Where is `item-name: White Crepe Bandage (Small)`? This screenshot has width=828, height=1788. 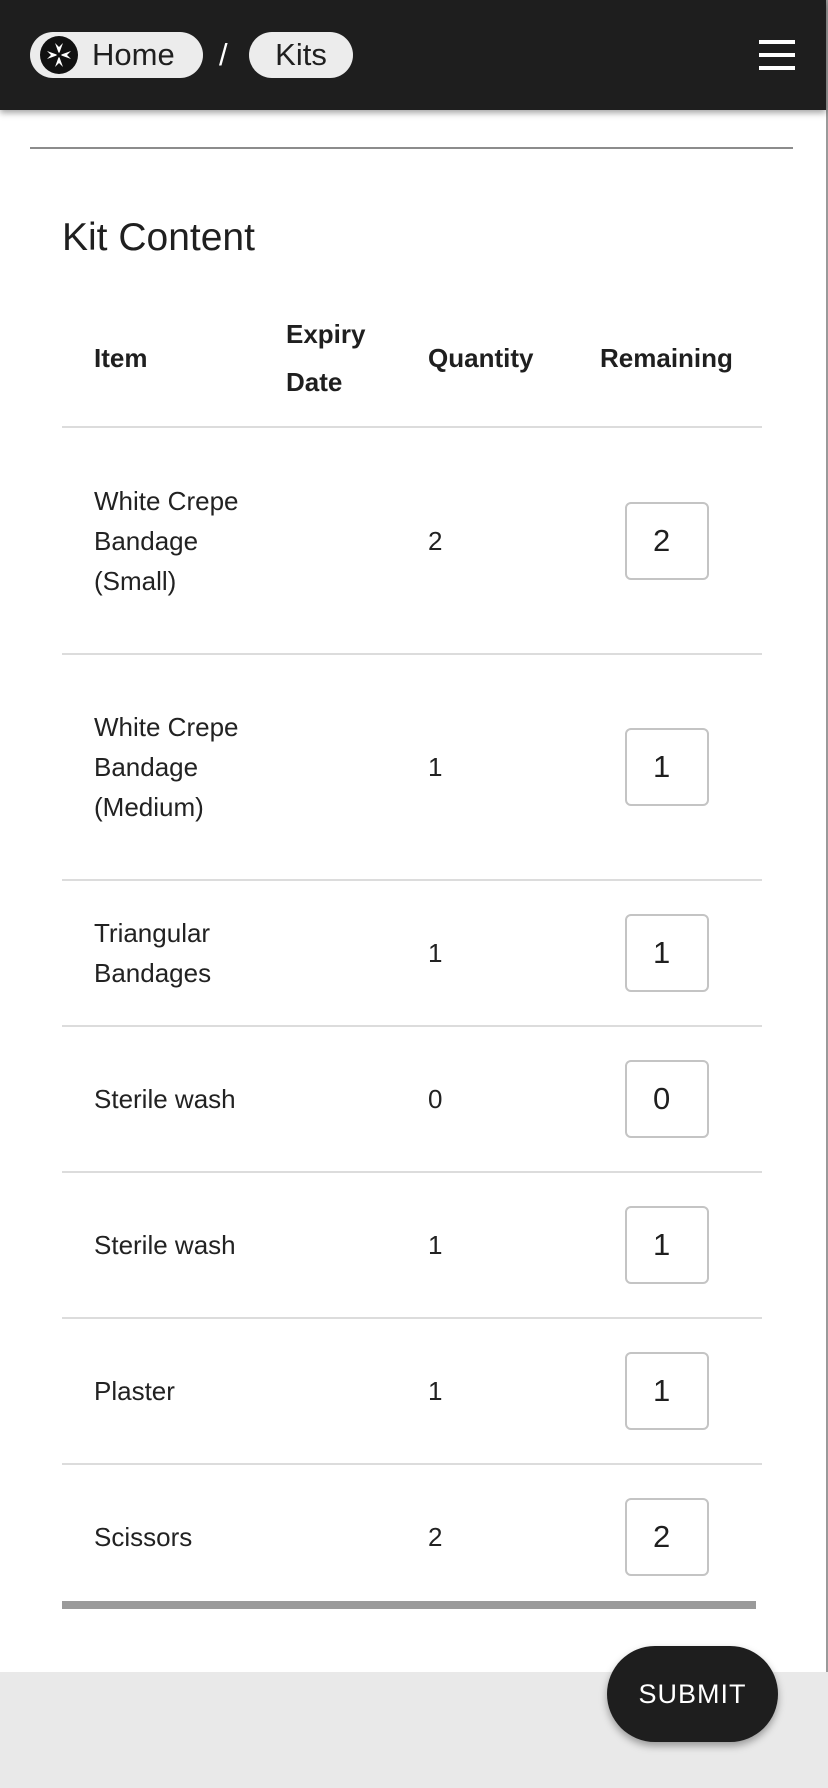 item-name: White Crepe Bandage (Small) is located at coordinates (166, 540).